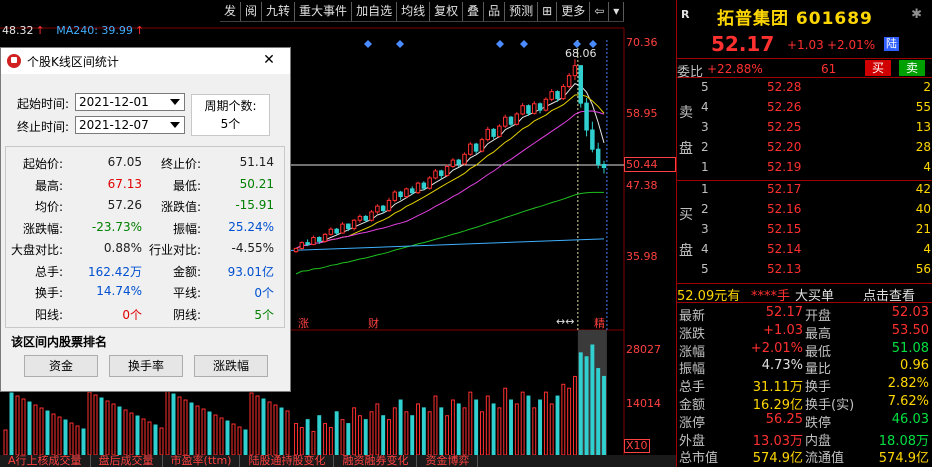 This screenshot has height=467, width=932. What do you see at coordinates (600, 11) in the screenshot?
I see `toolbar-back-icon: ⇦` at bounding box center [600, 11].